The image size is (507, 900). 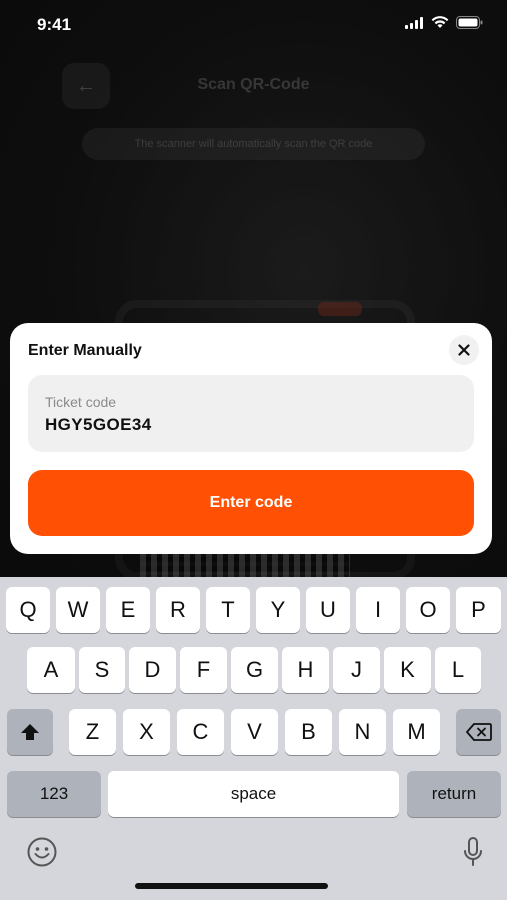 I want to click on key-q: Q, so click(x=28, y=610).